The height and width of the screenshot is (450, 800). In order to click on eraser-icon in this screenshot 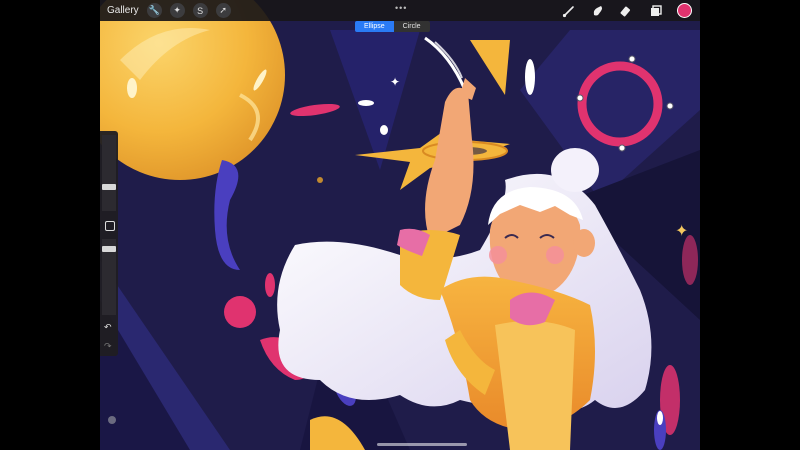, I will do `click(627, 11)`.